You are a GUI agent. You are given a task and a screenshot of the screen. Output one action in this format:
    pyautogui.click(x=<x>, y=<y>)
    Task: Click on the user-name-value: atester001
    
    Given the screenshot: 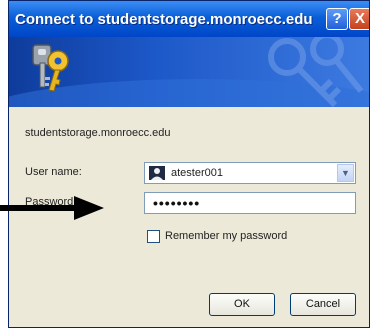 What is the action you would take?
    pyautogui.click(x=197, y=173)
    